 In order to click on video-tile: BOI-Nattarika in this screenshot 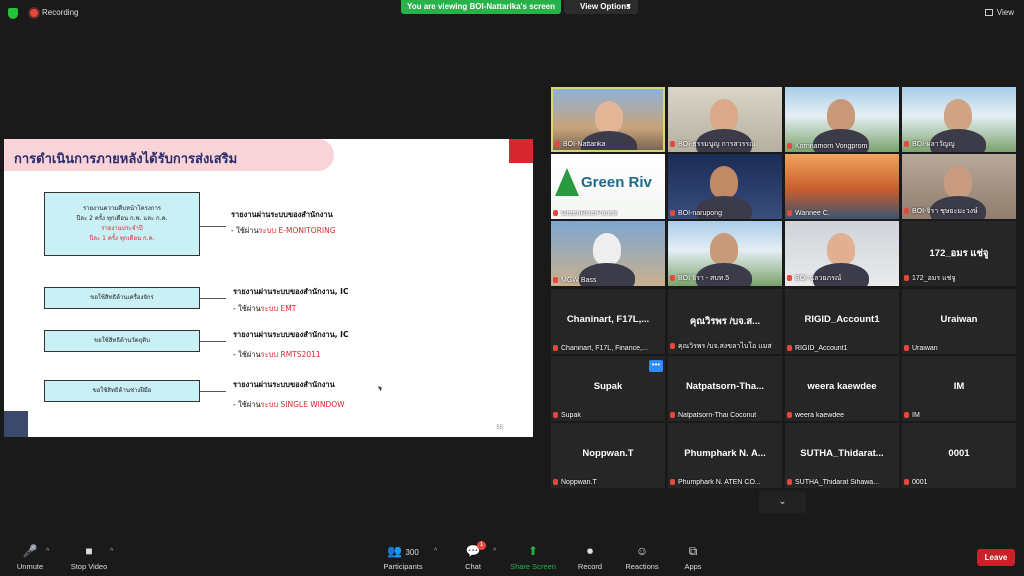, I will do `click(608, 119)`.